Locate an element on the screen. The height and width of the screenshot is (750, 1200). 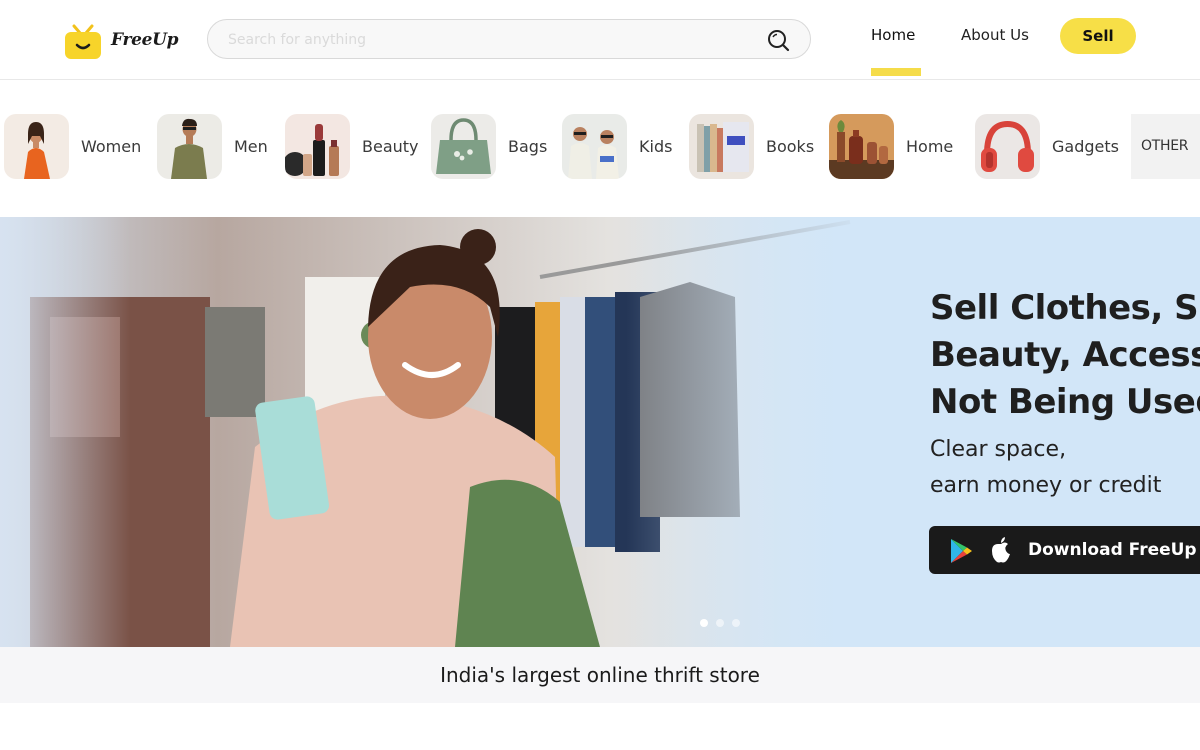
home-category-label: Home is located at coordinates (929, 146).